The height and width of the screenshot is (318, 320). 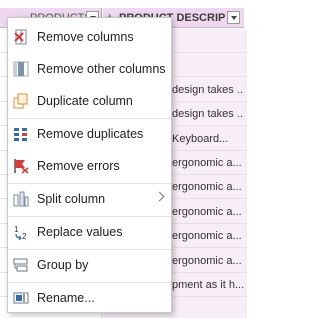 I want to click on menu-item-label: Duplicate column, so click(x=85, y=101).